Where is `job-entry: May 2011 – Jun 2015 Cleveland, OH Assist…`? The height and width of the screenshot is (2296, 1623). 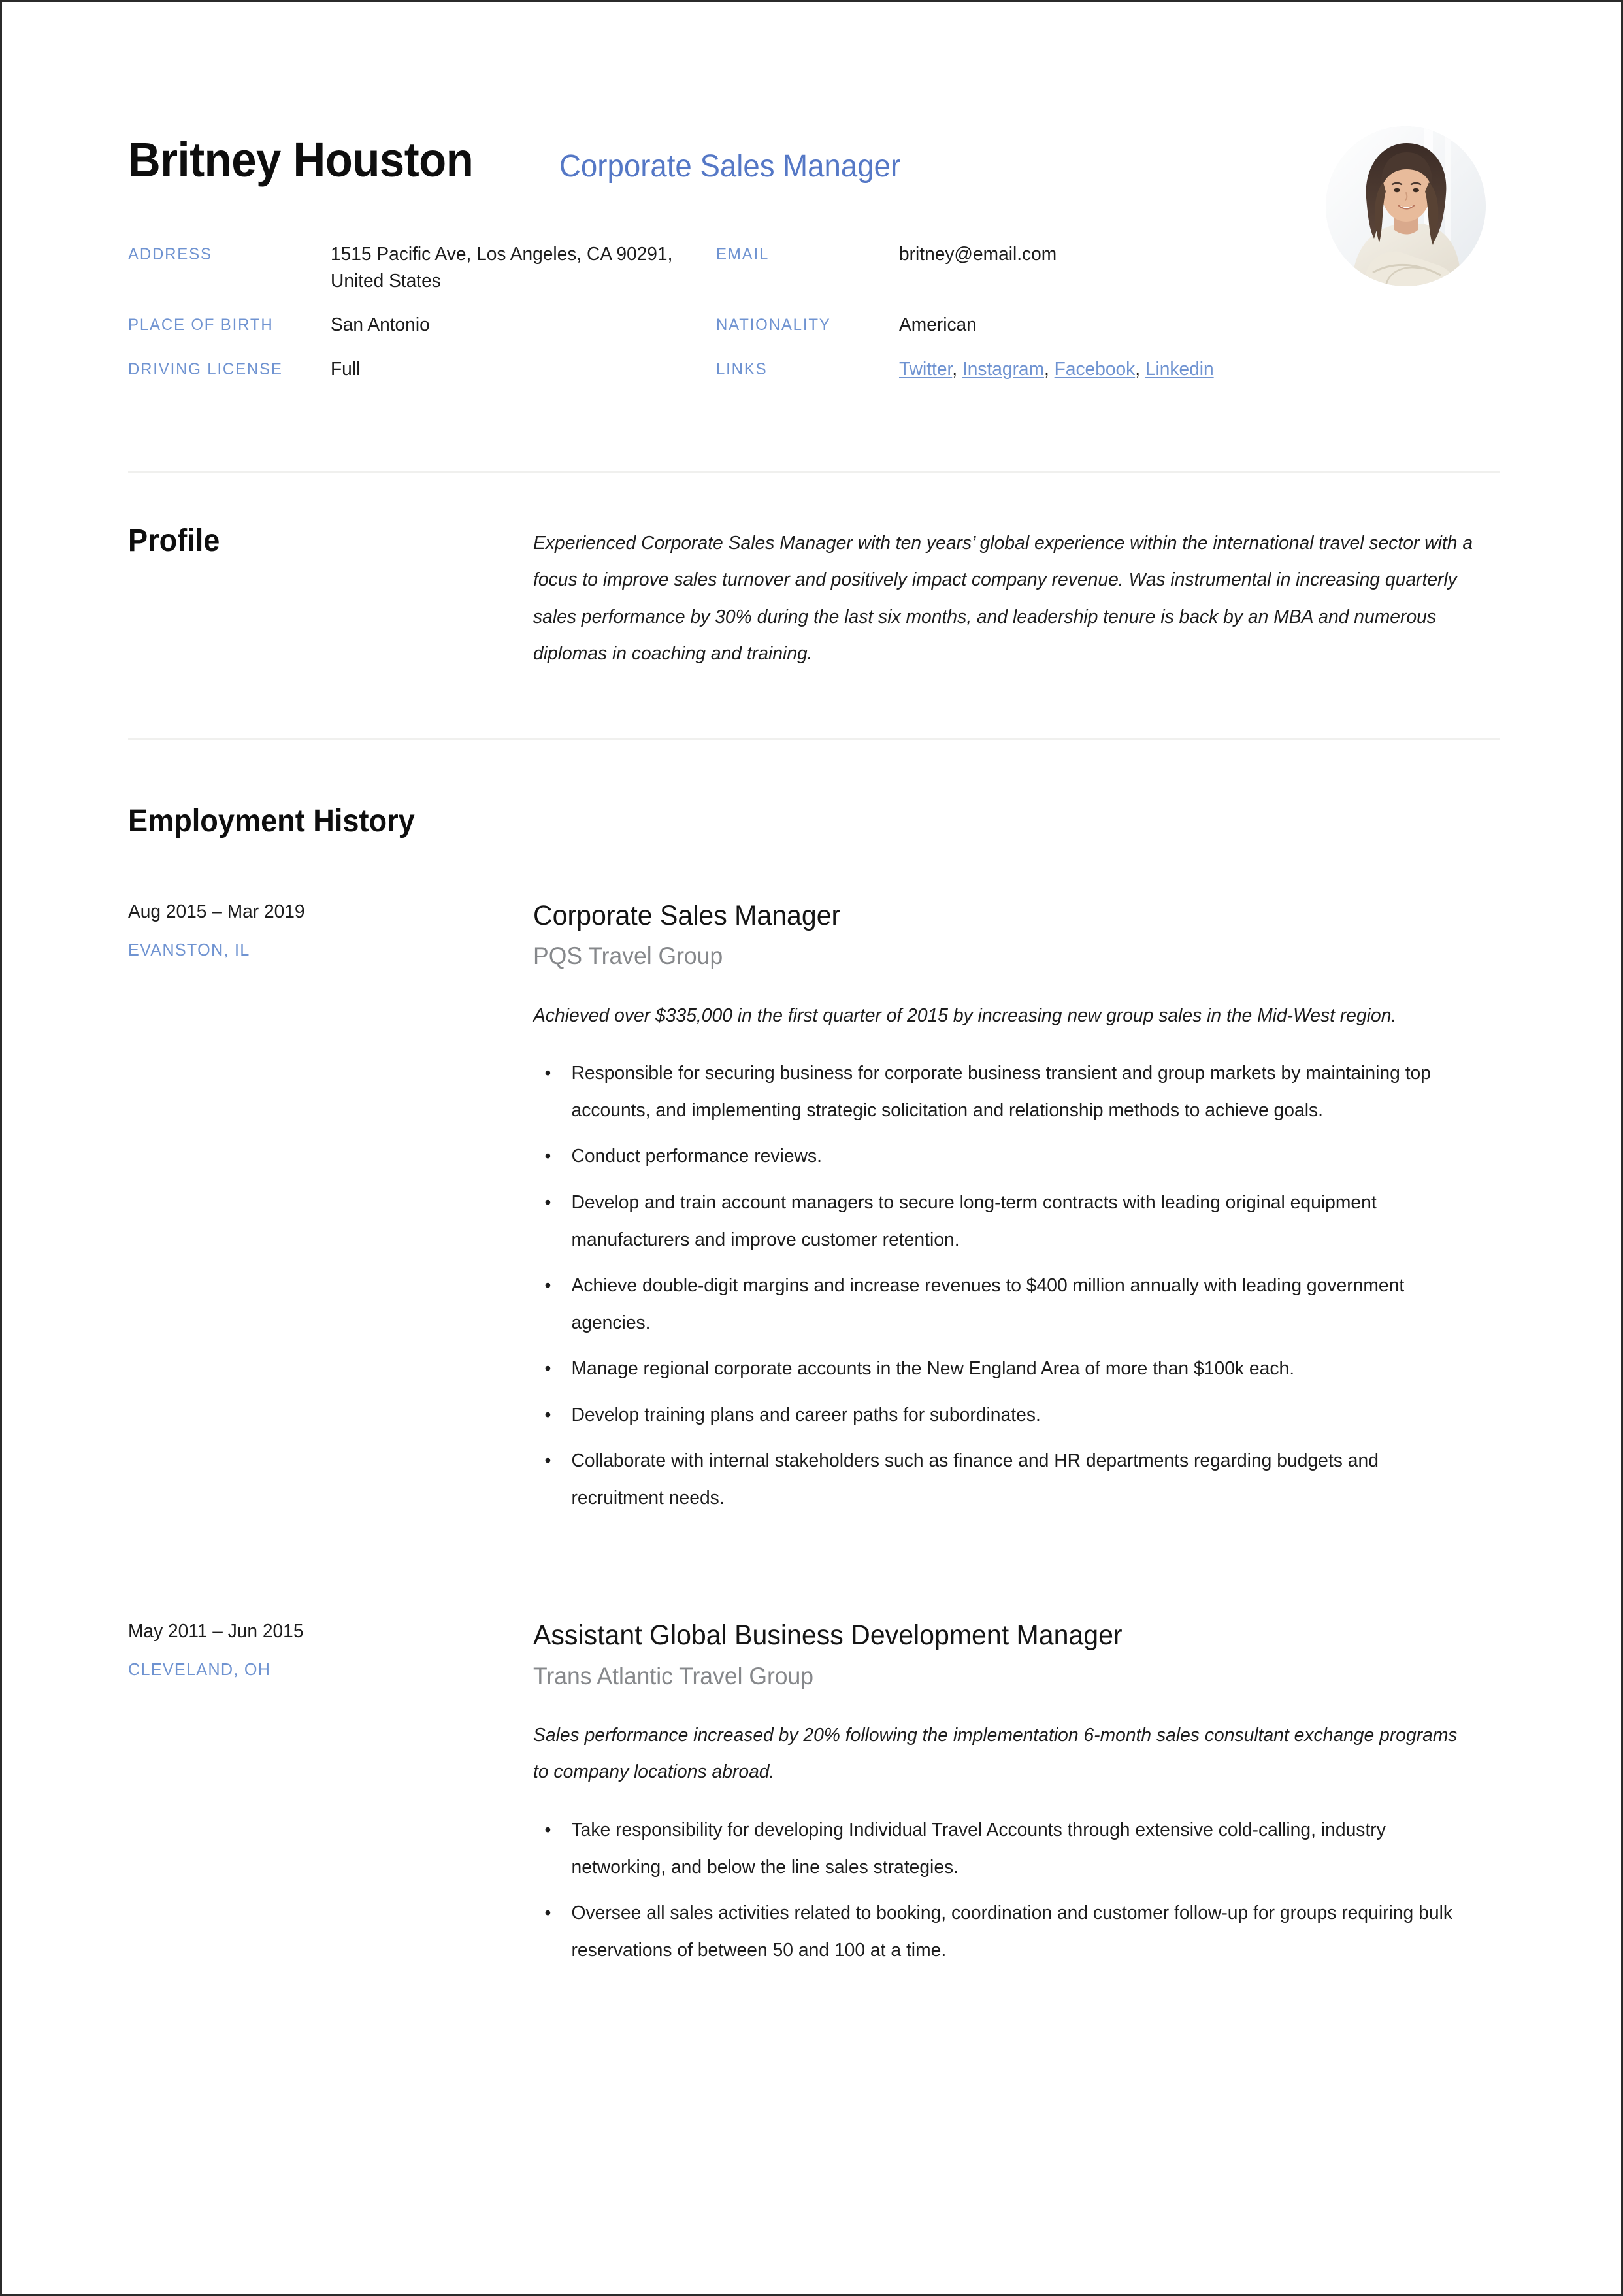
job-entry: May 2011 – Jun 2015 Cleveland, OH Assist… is located at coordinates (814, 1799).